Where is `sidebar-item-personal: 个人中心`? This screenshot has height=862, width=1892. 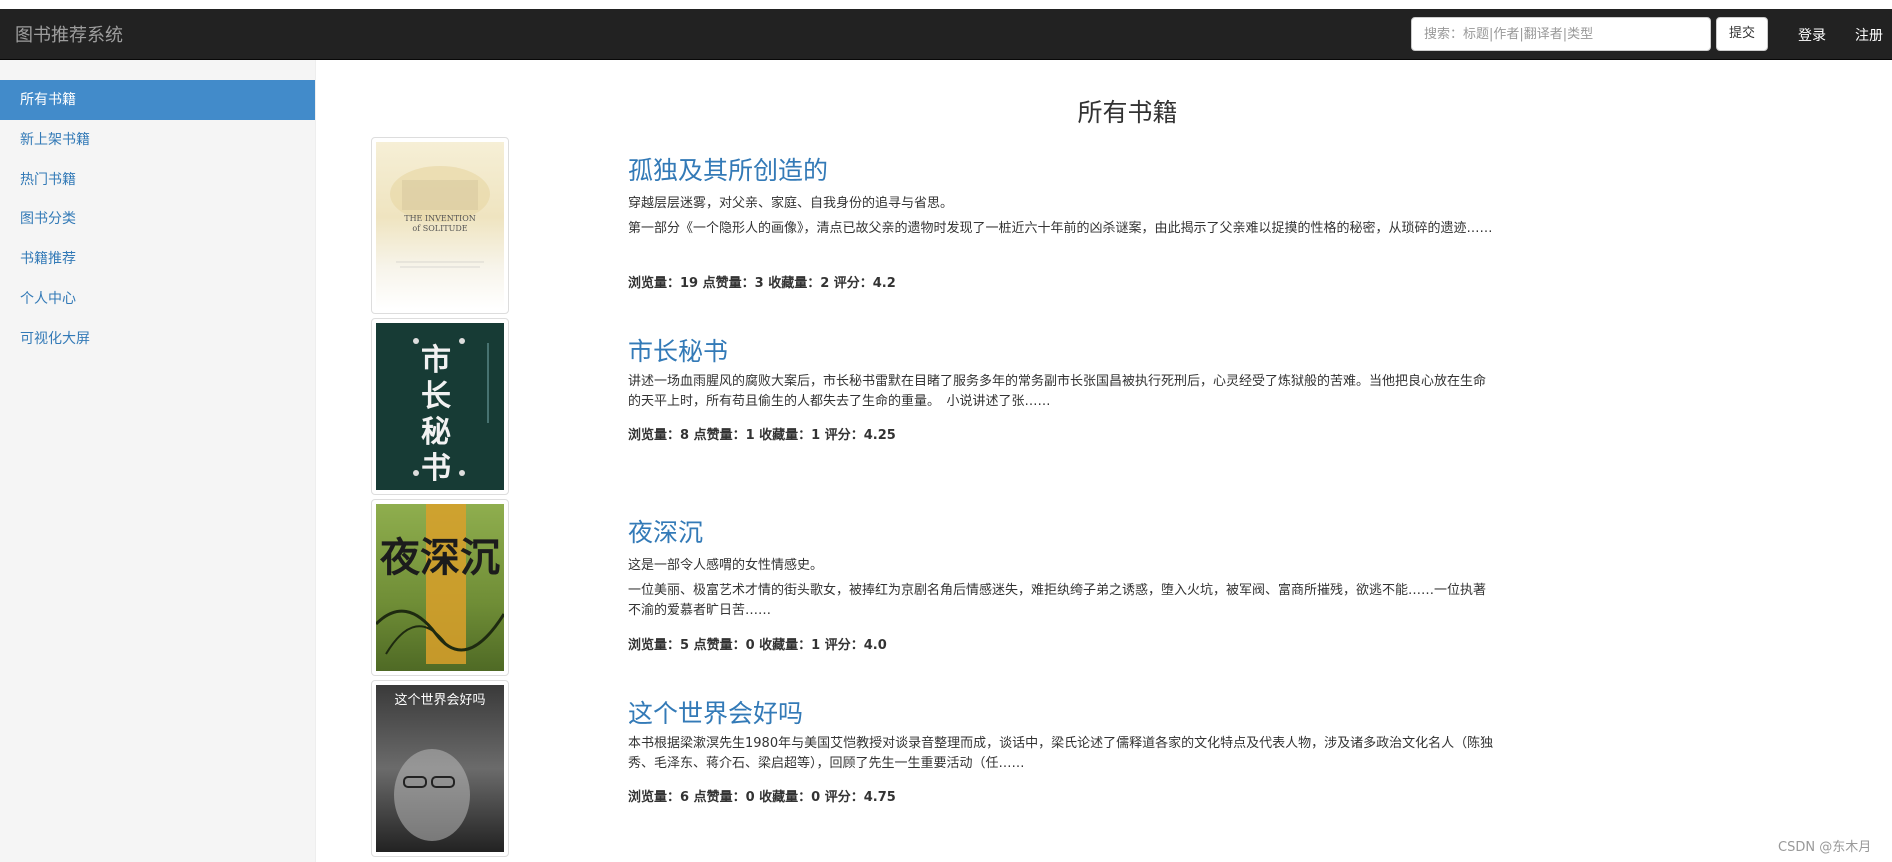
sidebar-item-personal: 个人中心 is located at coordinates (157, 299).